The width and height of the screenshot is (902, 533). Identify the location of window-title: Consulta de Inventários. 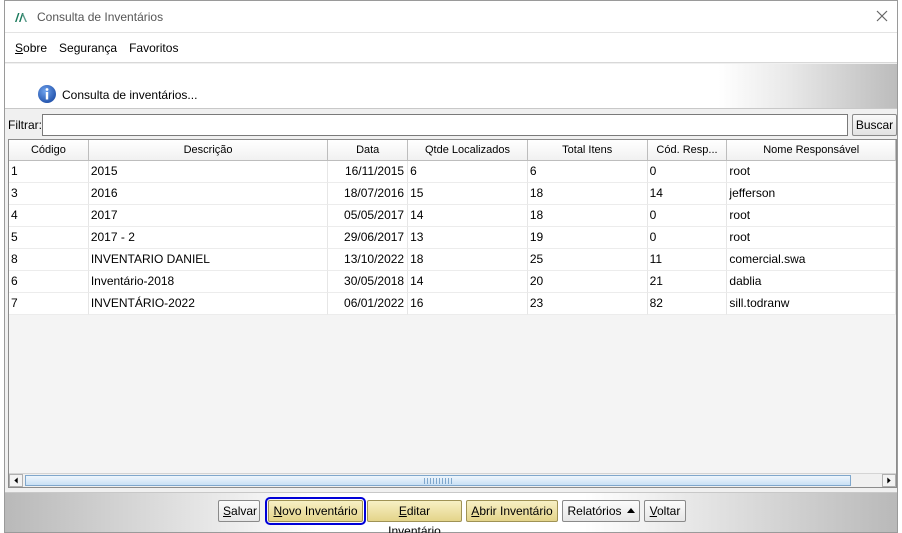
(100, 16).